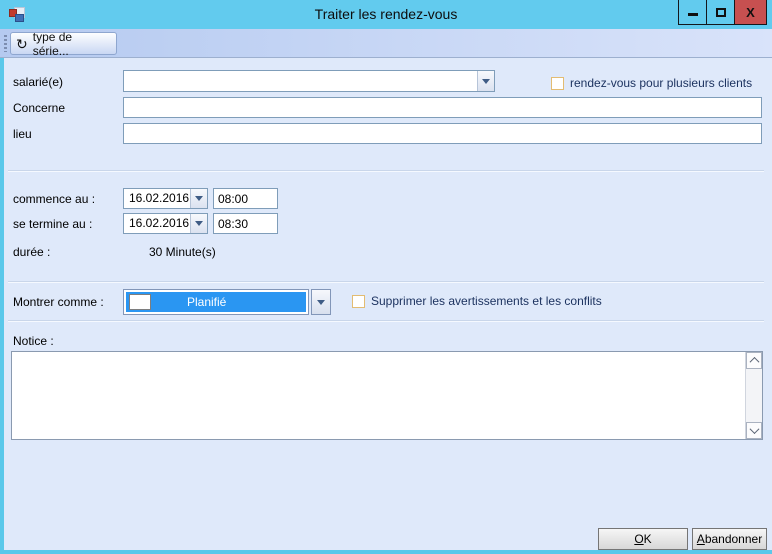 This screenshot has height=554, width=772. I want to click on montrer-selected-item: Planifié, so click(216, 302).